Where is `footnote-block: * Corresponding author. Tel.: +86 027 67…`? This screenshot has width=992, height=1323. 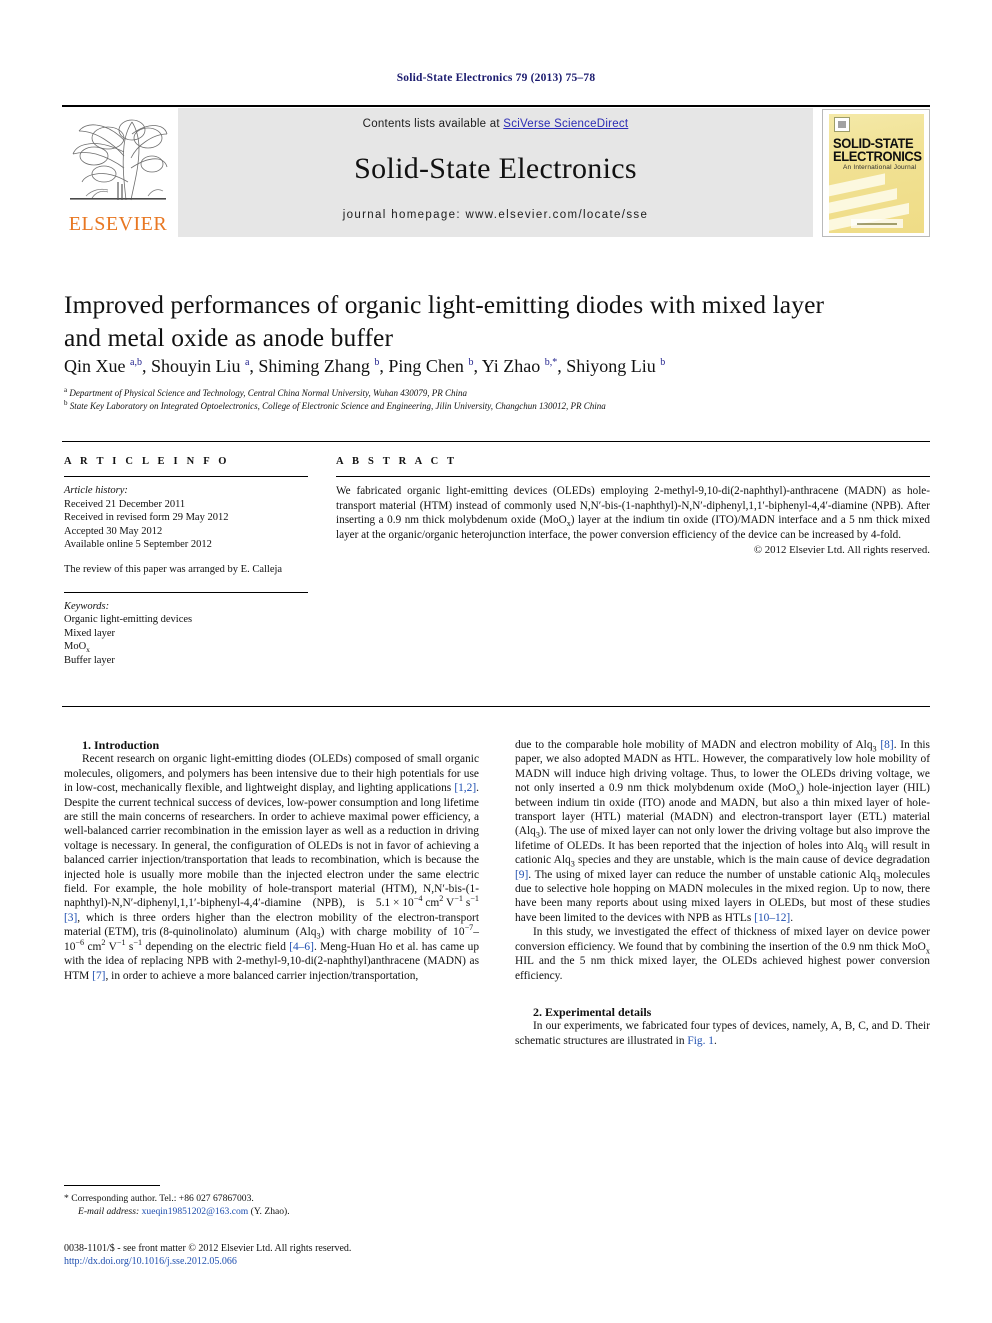 footnote-block: * Corresponding author. Tel.: +86 027 67… is located at coordinates (271, 1205).